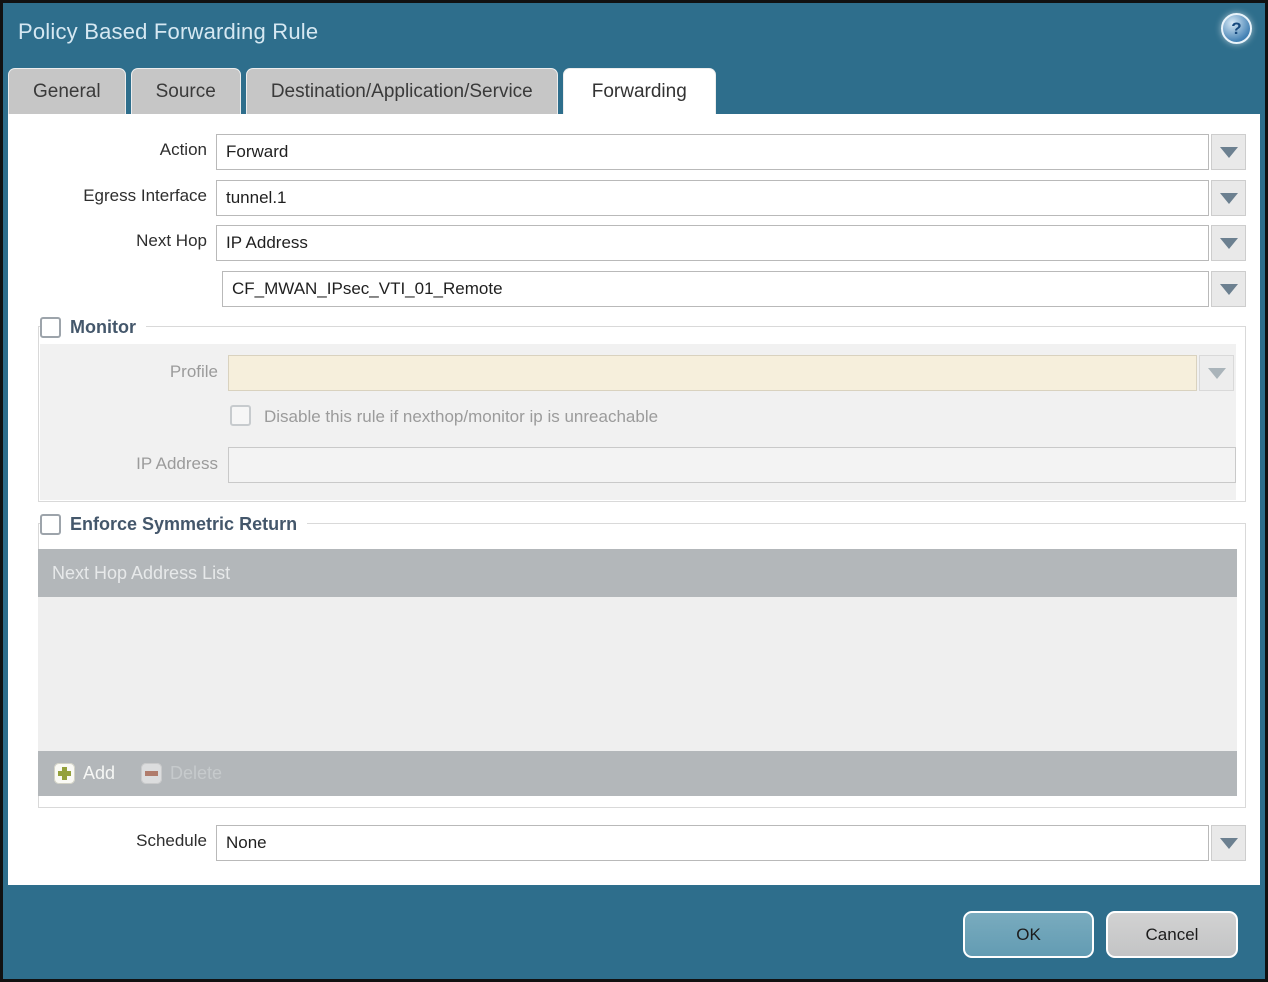 Image resolution: width=1268 pixels, height=982 pixels. Describe the element at coordinates (637, 773) in the screenshot. I see `next-hop-address-list-toolbar: Add Delete` at that location.